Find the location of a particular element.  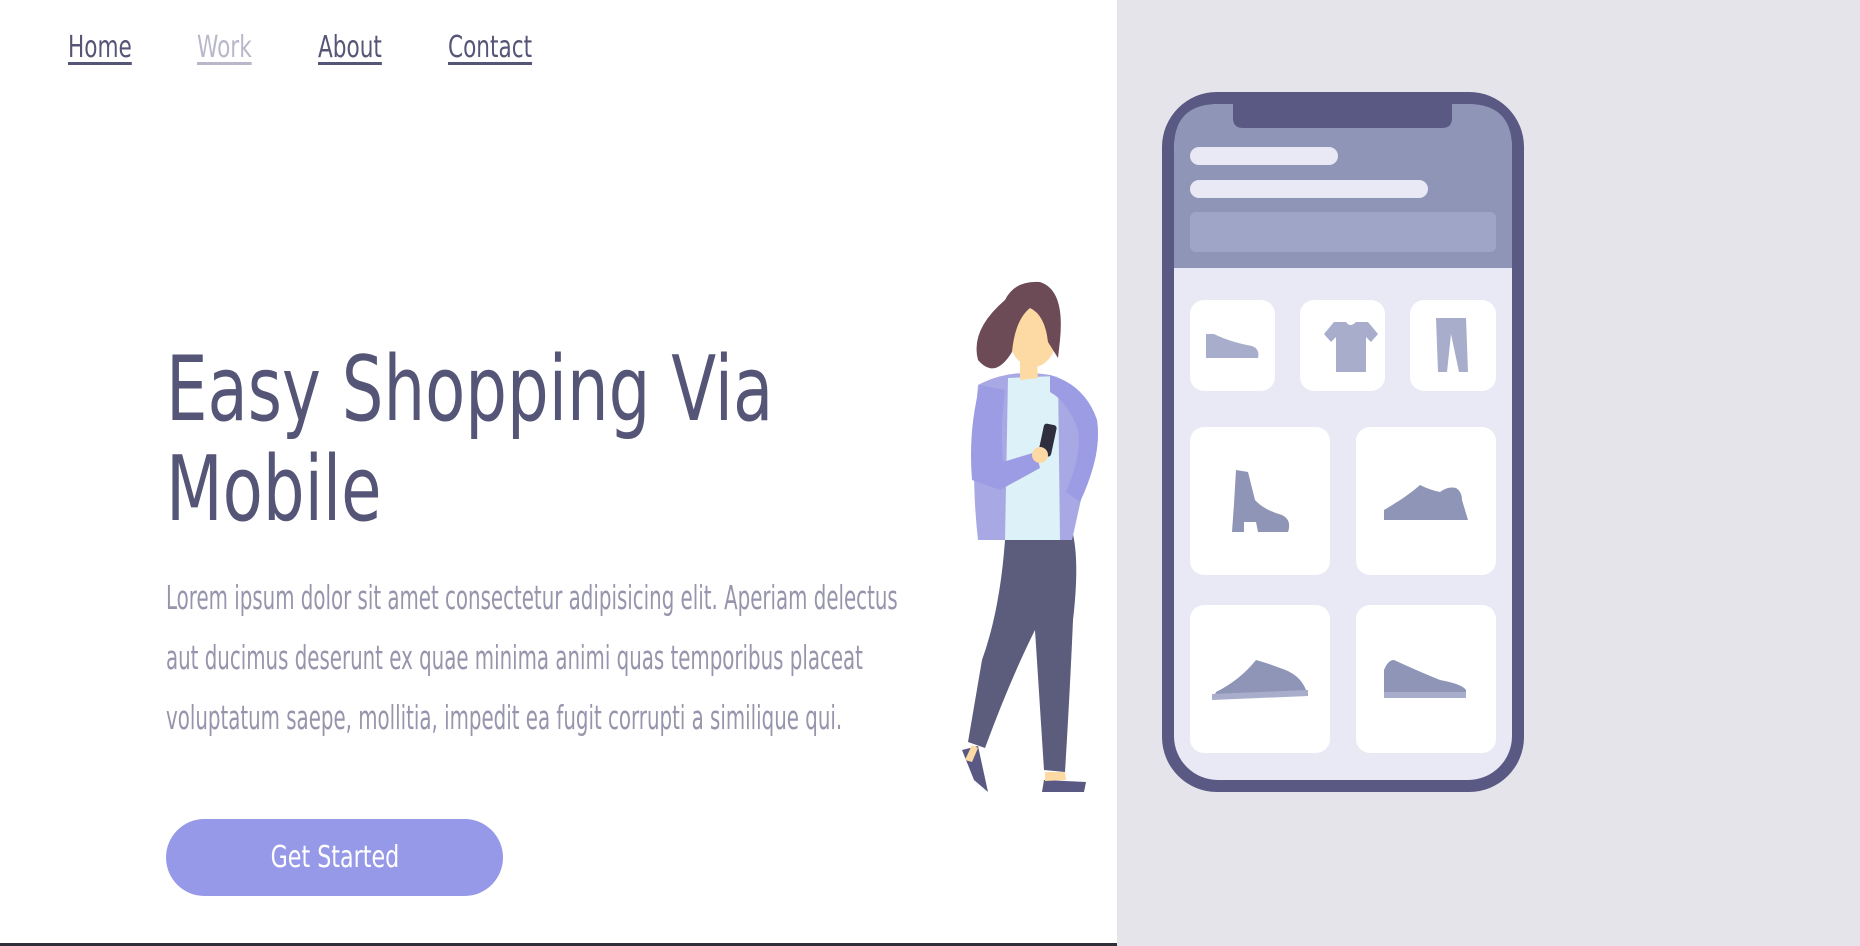

sneaker-sole is located at coordinates (1425, 695).